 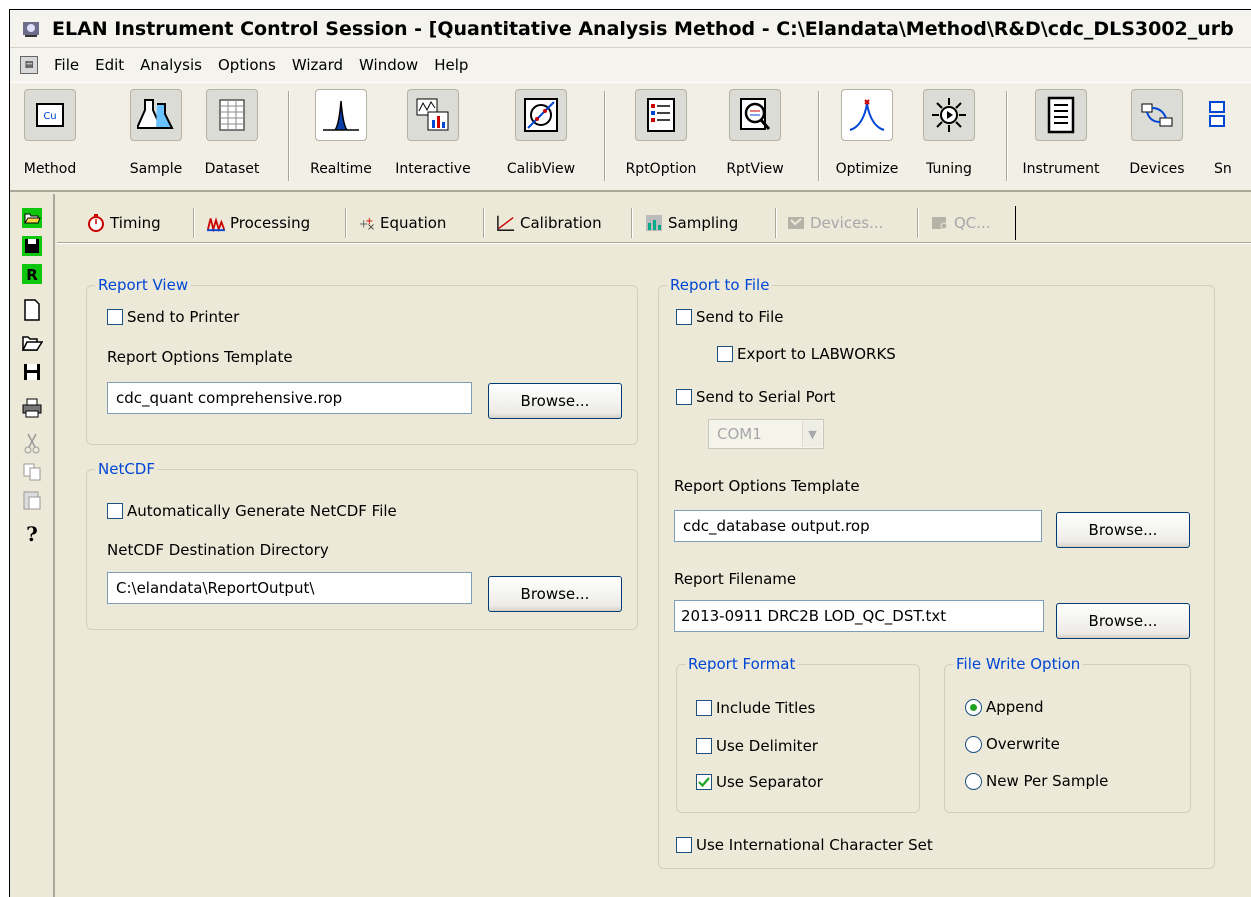 I want to click on tuning-icon, so click(x=949, y=115).